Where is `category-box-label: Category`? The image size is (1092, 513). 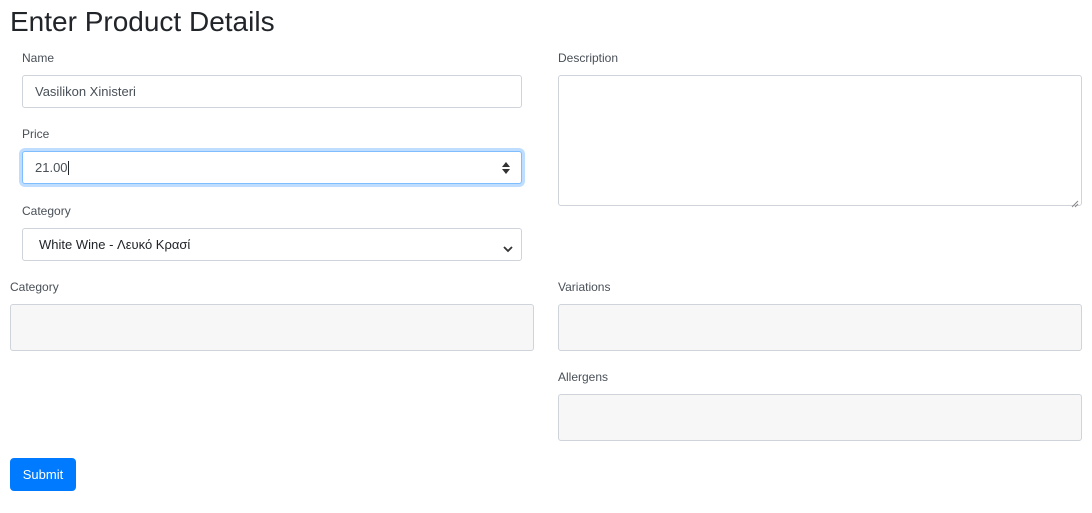
category-box-label: Category is located at coordinates (34, 287).